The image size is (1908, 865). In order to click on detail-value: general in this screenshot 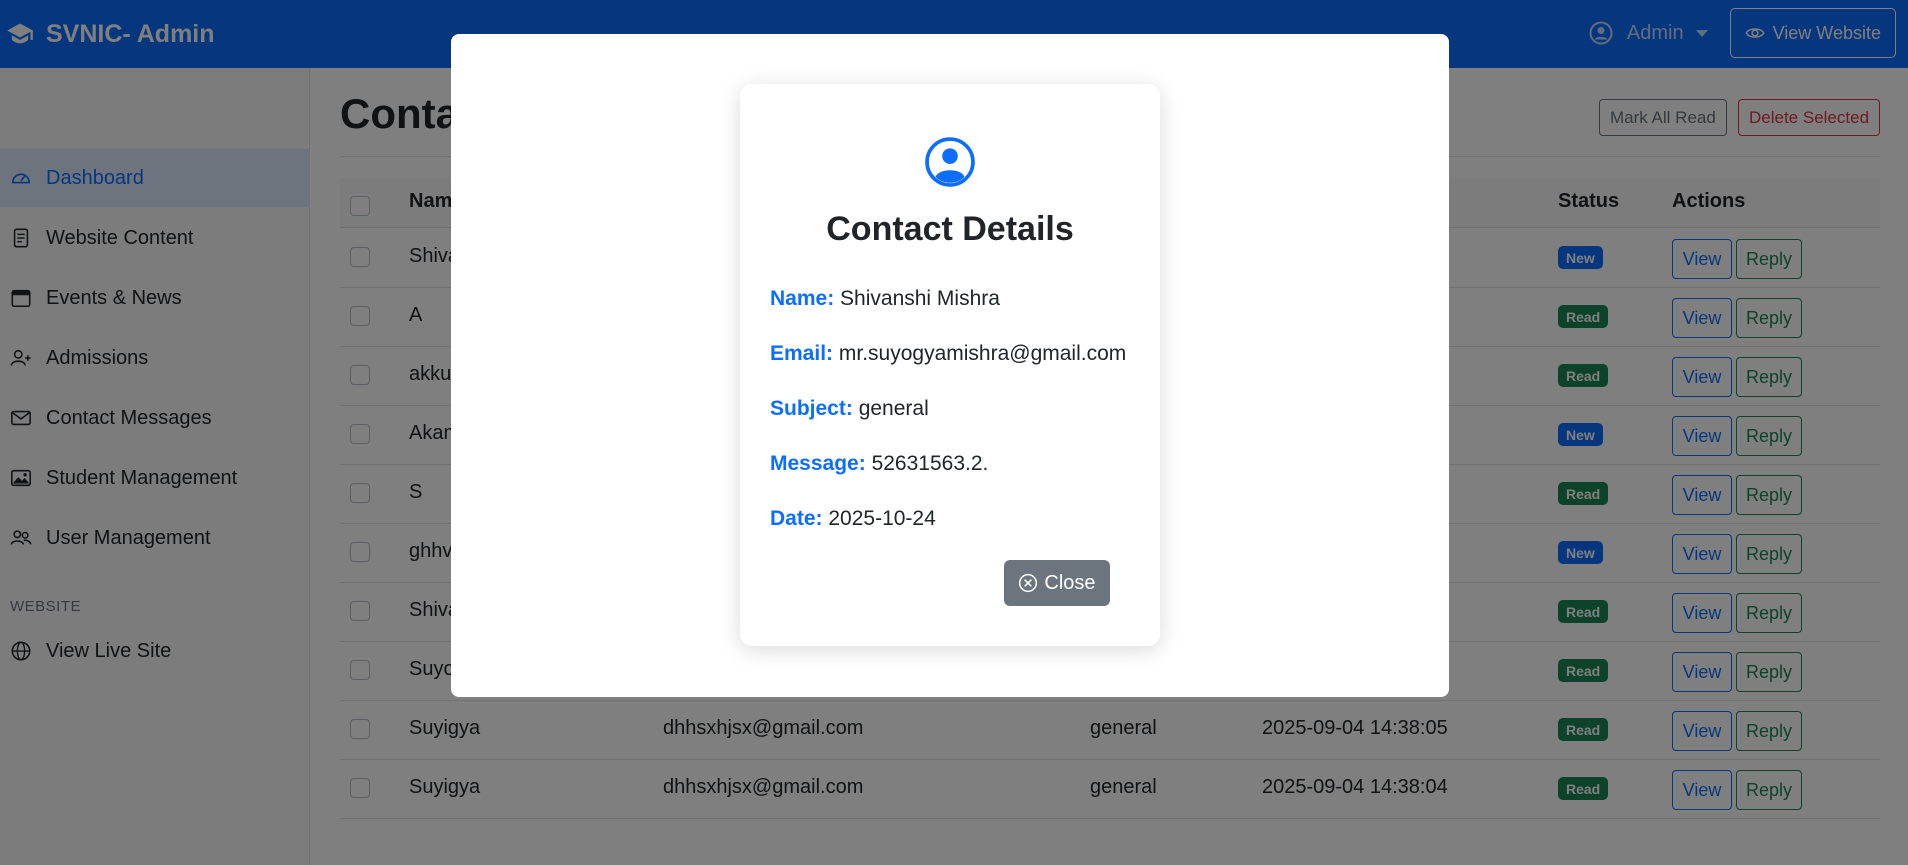, I will do `click(893, 408)`.